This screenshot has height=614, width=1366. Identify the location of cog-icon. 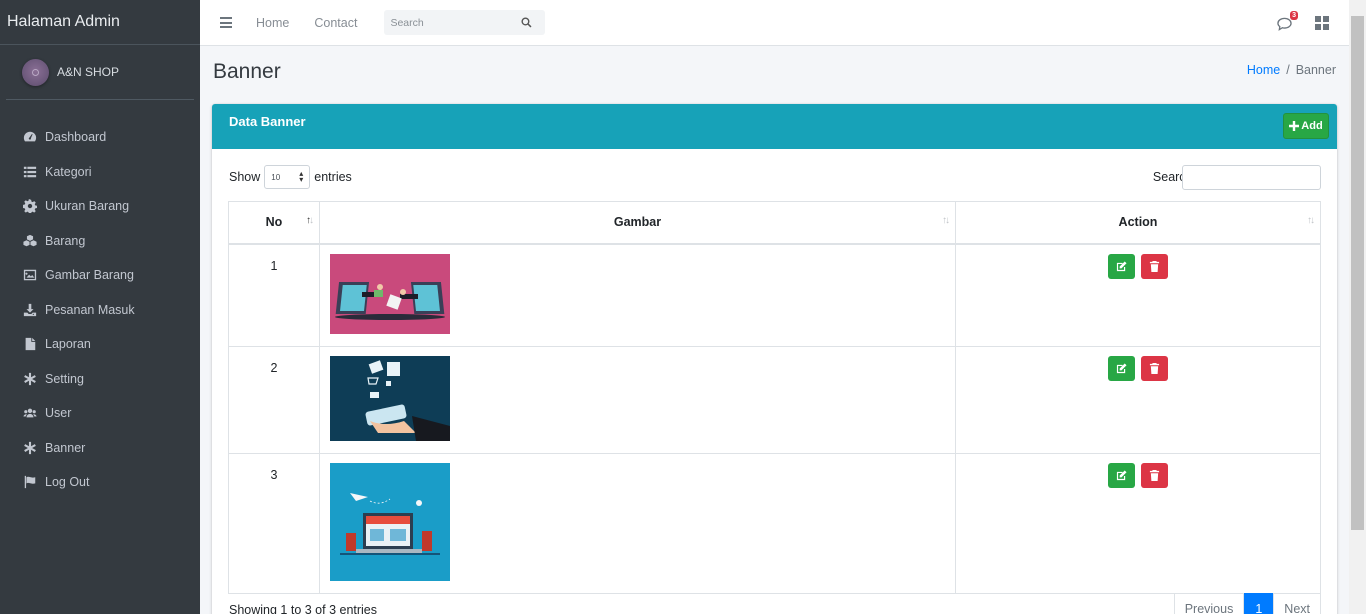
(30, 206).